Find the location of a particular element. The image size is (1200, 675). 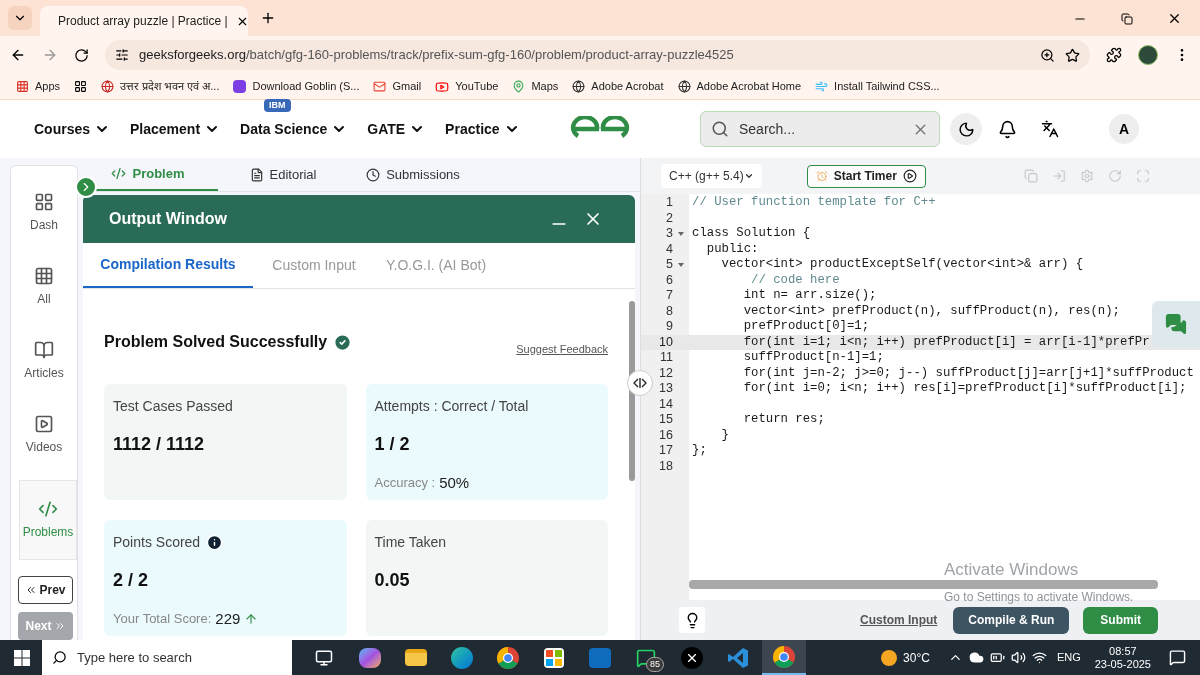

stat-value: 1112 / 1112 is located at coordinates (159, 444).